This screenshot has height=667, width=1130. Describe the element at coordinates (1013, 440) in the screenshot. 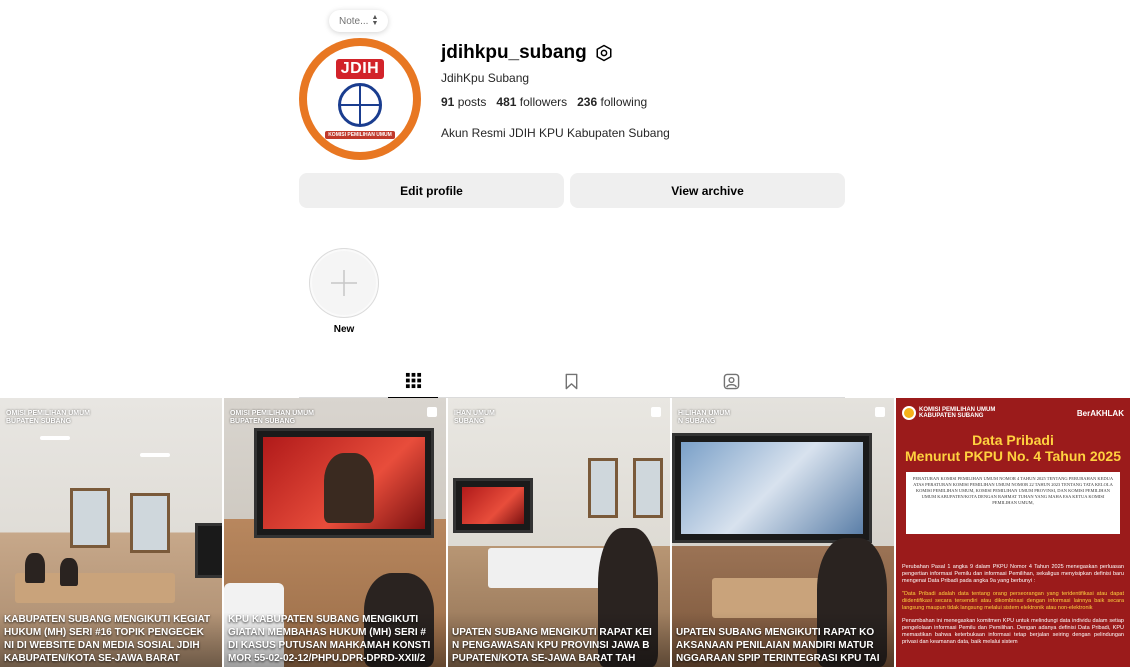

I see `doc-title: Data Pribadi` at that location.